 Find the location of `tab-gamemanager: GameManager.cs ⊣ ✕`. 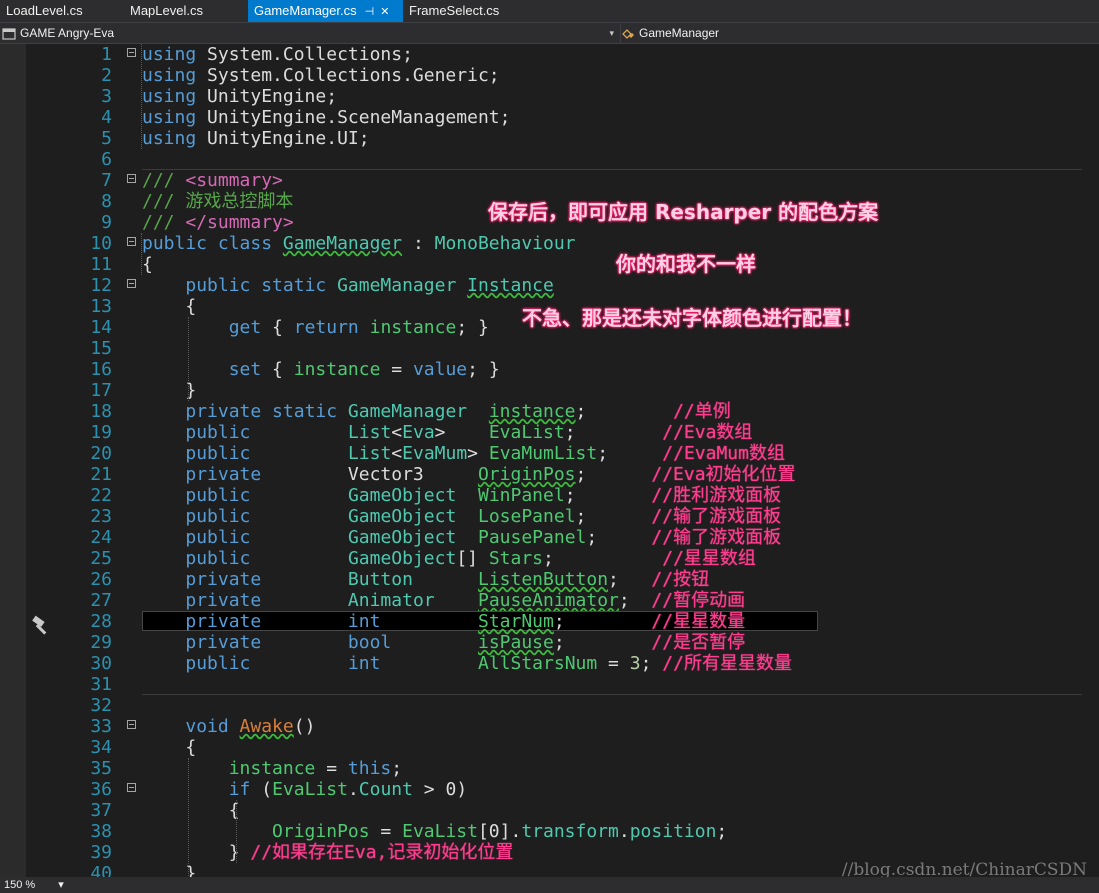

tab-gamemanager: GameManager.cs ⊣ ✕ is located at coordinates (325, 11).